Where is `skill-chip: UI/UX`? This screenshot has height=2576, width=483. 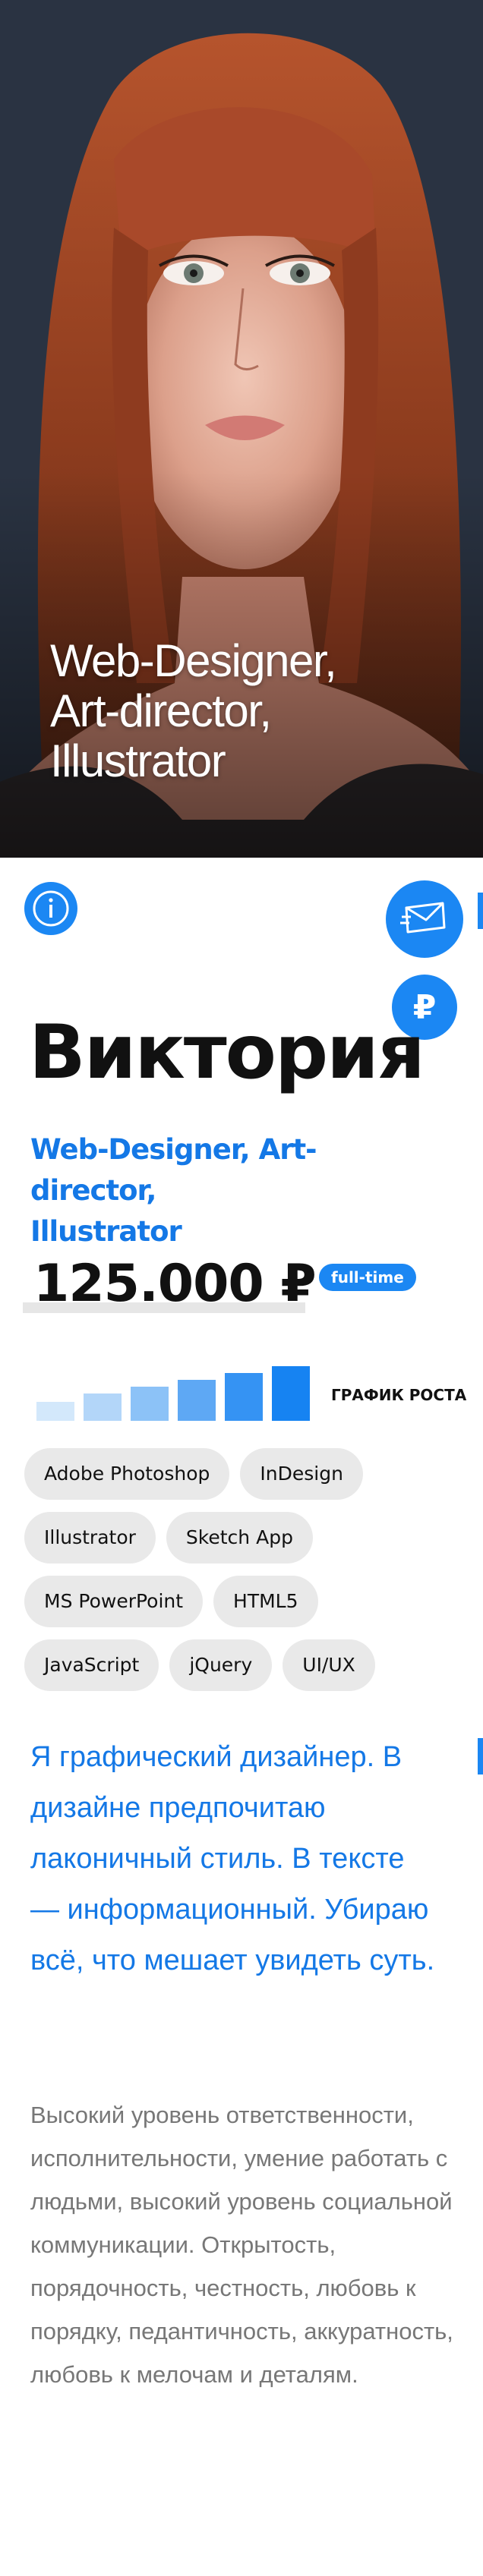
skill-chip: UI/UX is located at coordinates (329, 1665).